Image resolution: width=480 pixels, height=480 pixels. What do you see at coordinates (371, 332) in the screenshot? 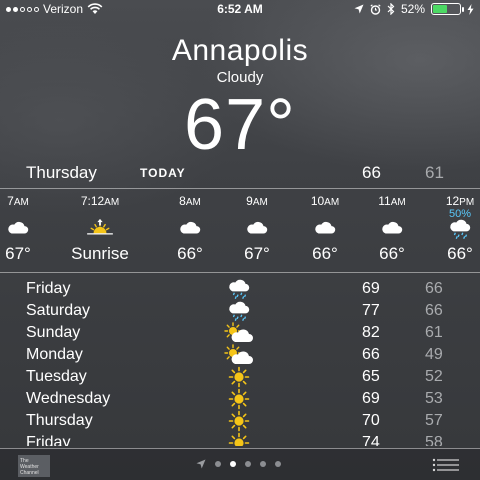
I see `day-high: 82` at bounding box center [371, 332].